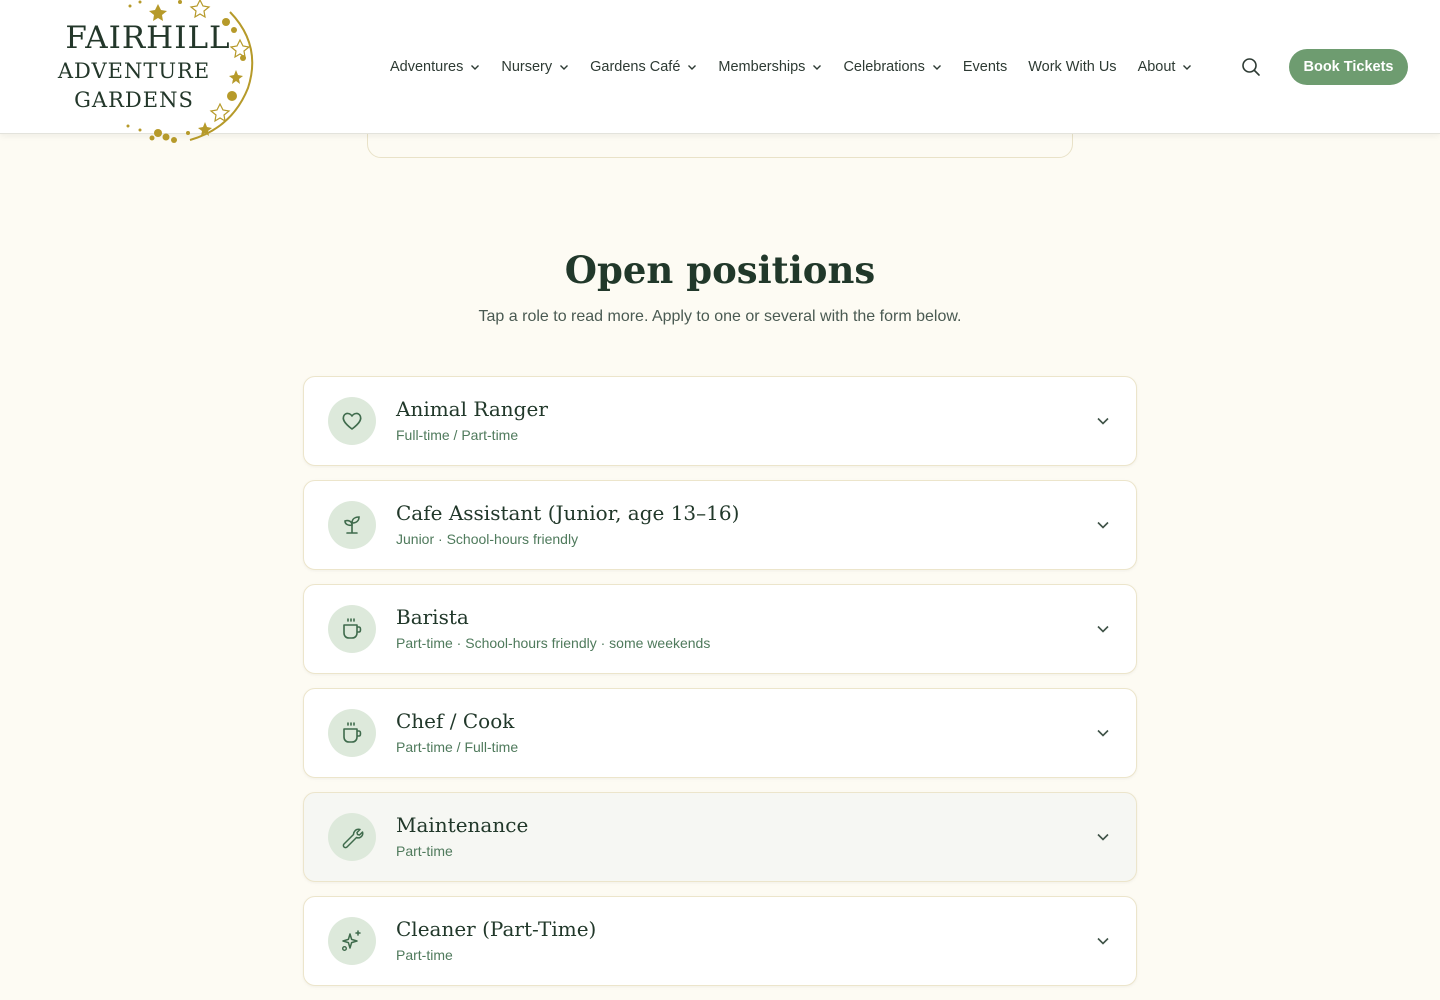 The height and width of the screenshot is (1000, 1440). Describe the element at coordinates (462, 825) in the screenshot. I see `position-title: Maintenance` at that location.